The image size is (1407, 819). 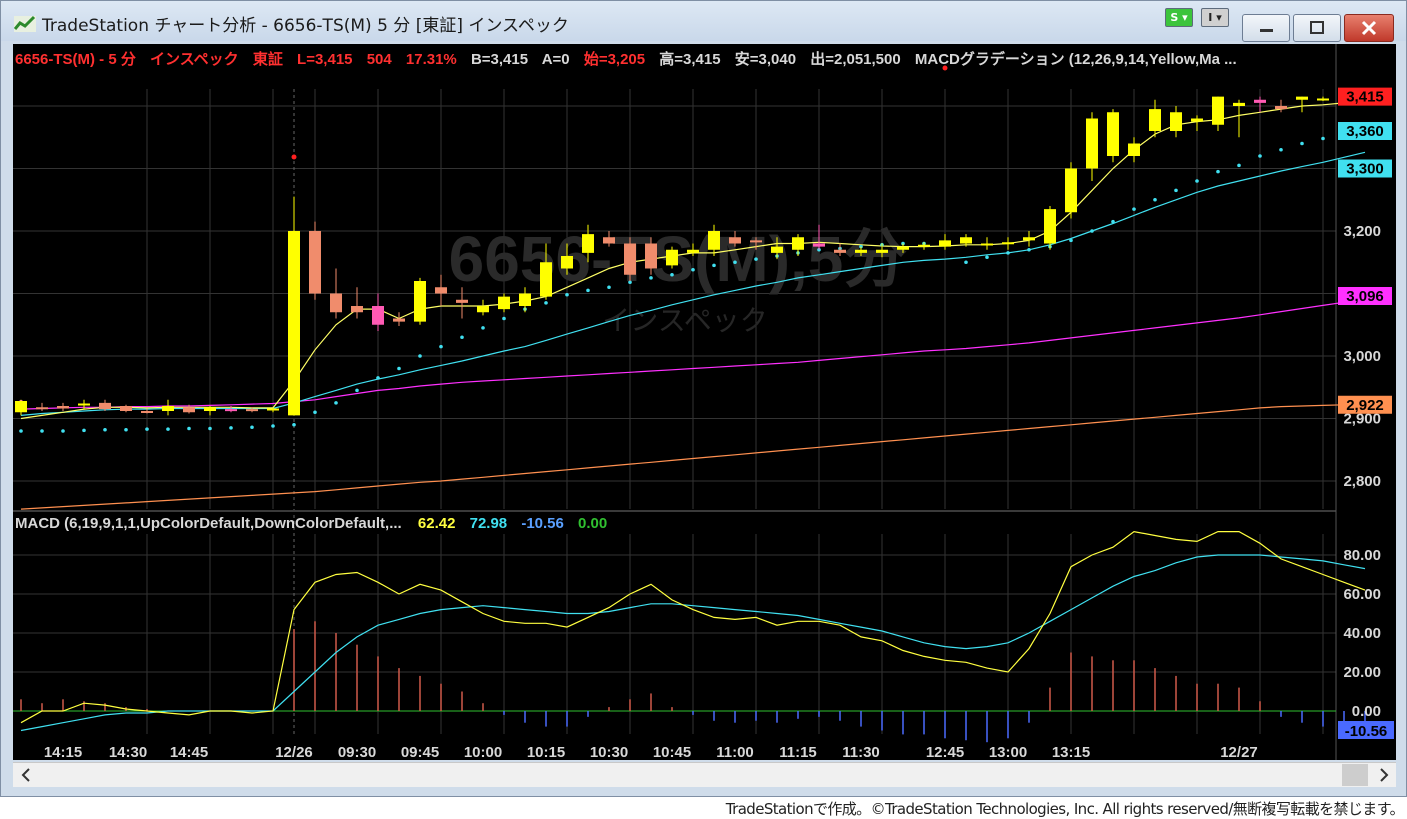 What do you see at coordinates (704, 774) in the screenshot?
I see `horizontal-scrollbar` at bounding box center [704, 774].